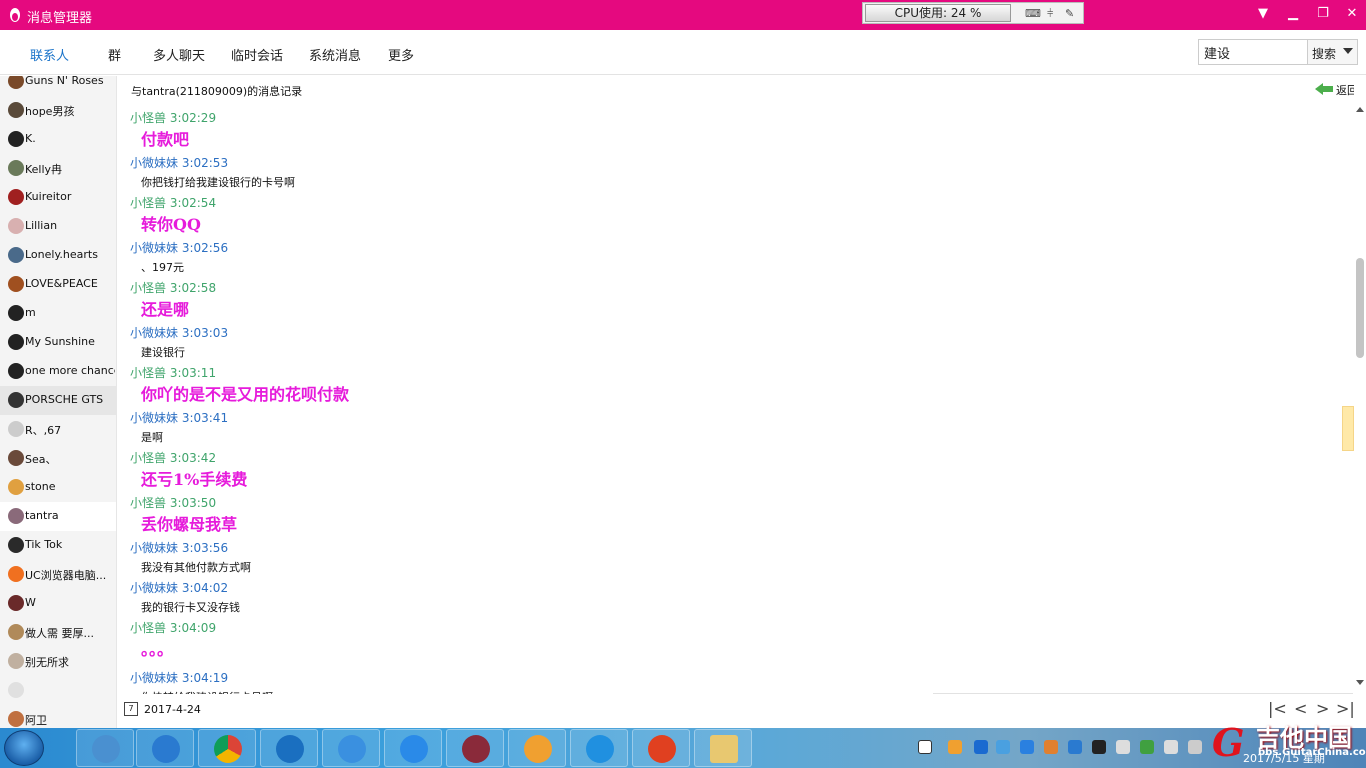 Image resolution: width=1366 pixels, height=768 pixels. Describe the element at coordinates (1033, 13) in the screenshot. I see `keyboard-icon: ⌨` at that location.